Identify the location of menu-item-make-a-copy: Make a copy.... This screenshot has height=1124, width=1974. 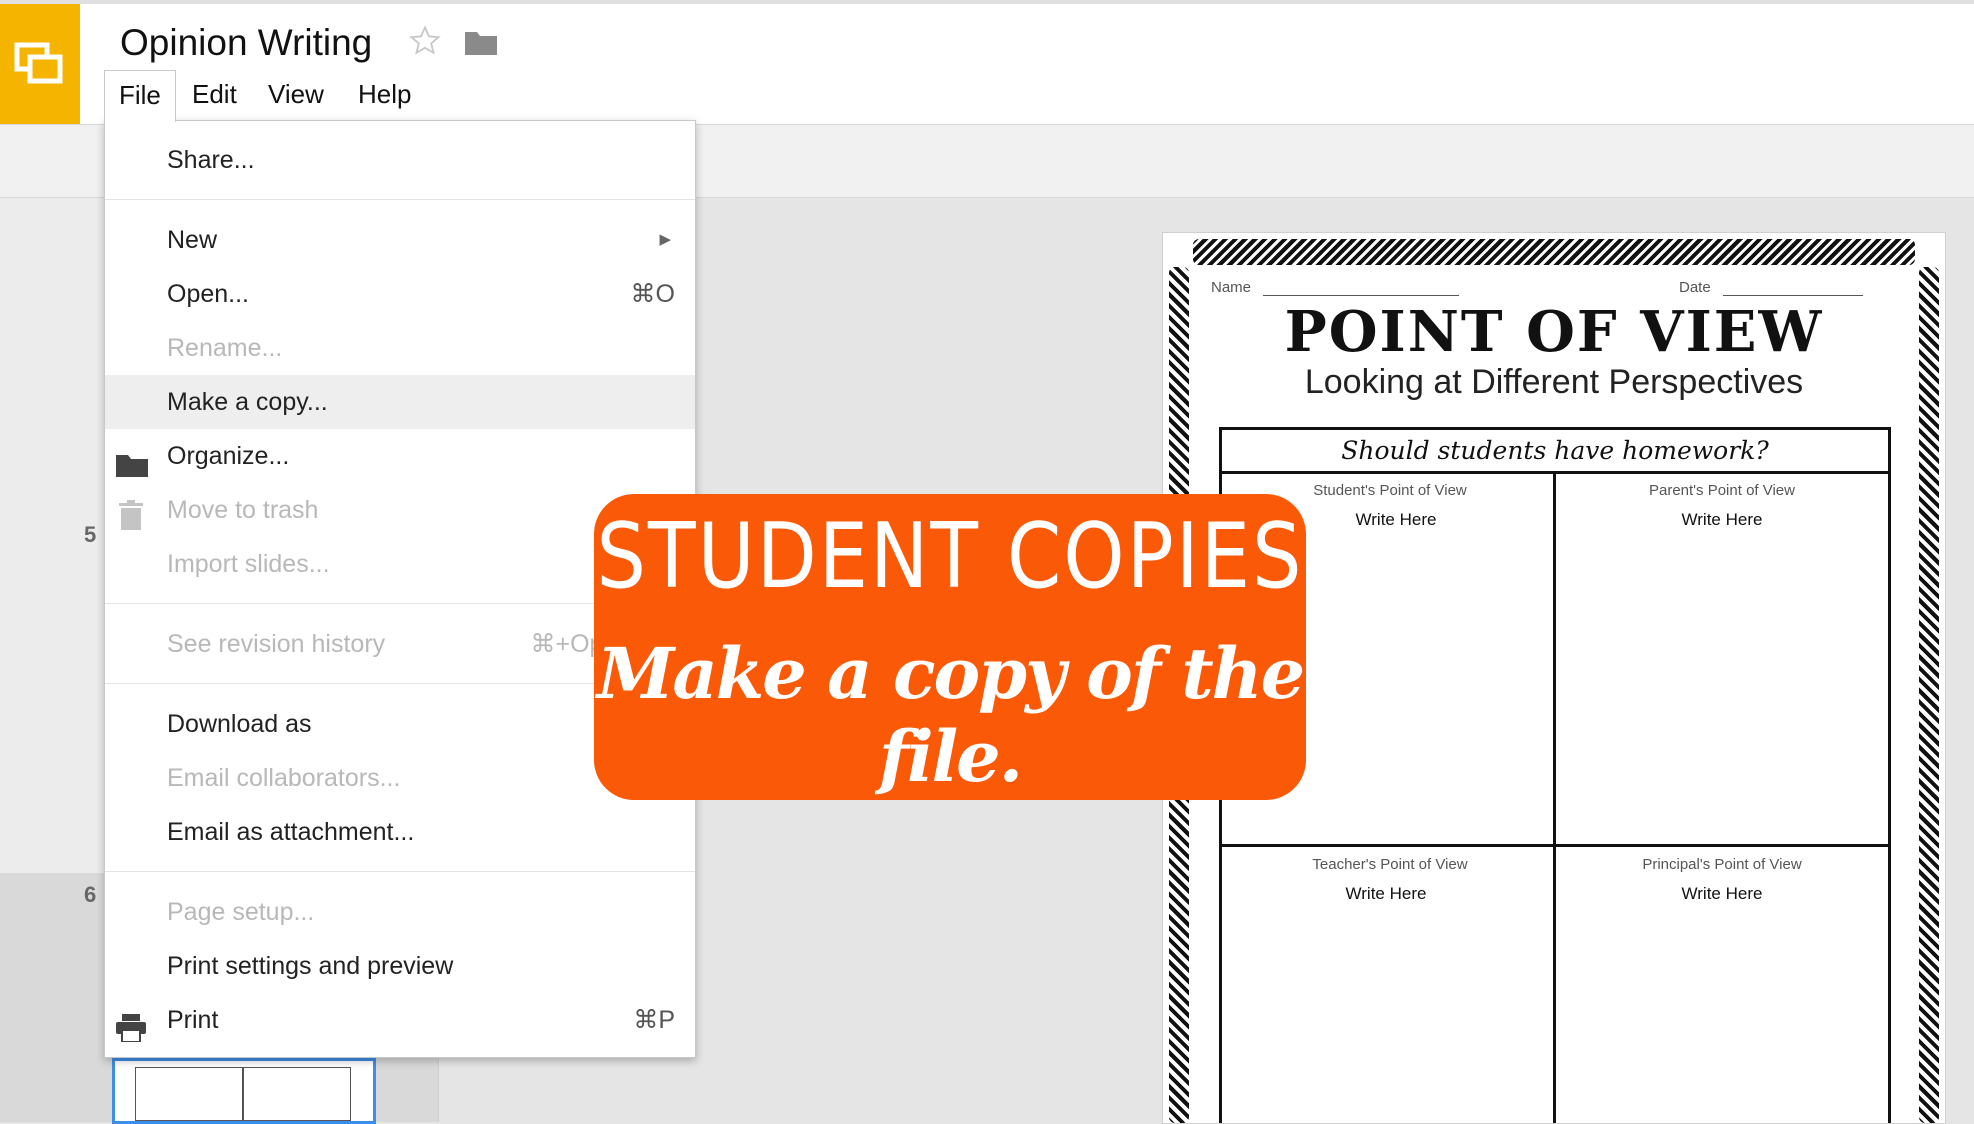
(400, 402).